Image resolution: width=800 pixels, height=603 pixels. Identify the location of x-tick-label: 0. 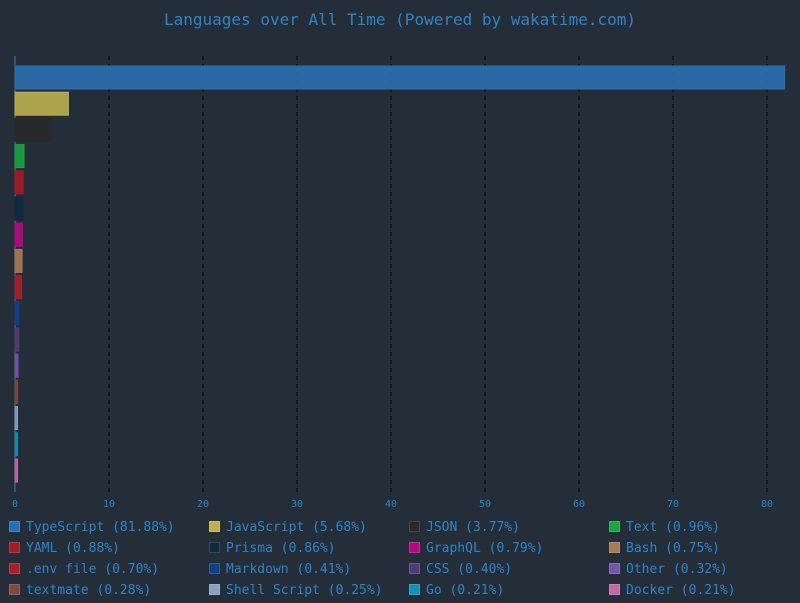
(15, 504).